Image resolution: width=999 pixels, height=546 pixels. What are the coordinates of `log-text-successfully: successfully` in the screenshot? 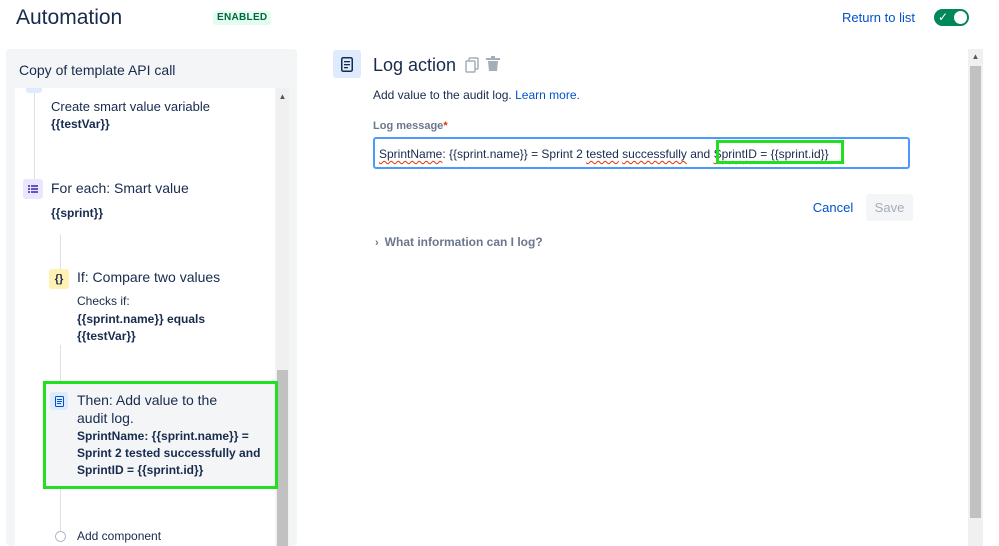 It's located at (654, 154).